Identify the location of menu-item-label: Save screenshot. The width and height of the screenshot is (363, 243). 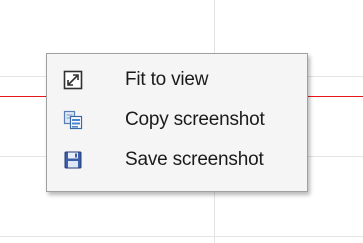
(194, 159).